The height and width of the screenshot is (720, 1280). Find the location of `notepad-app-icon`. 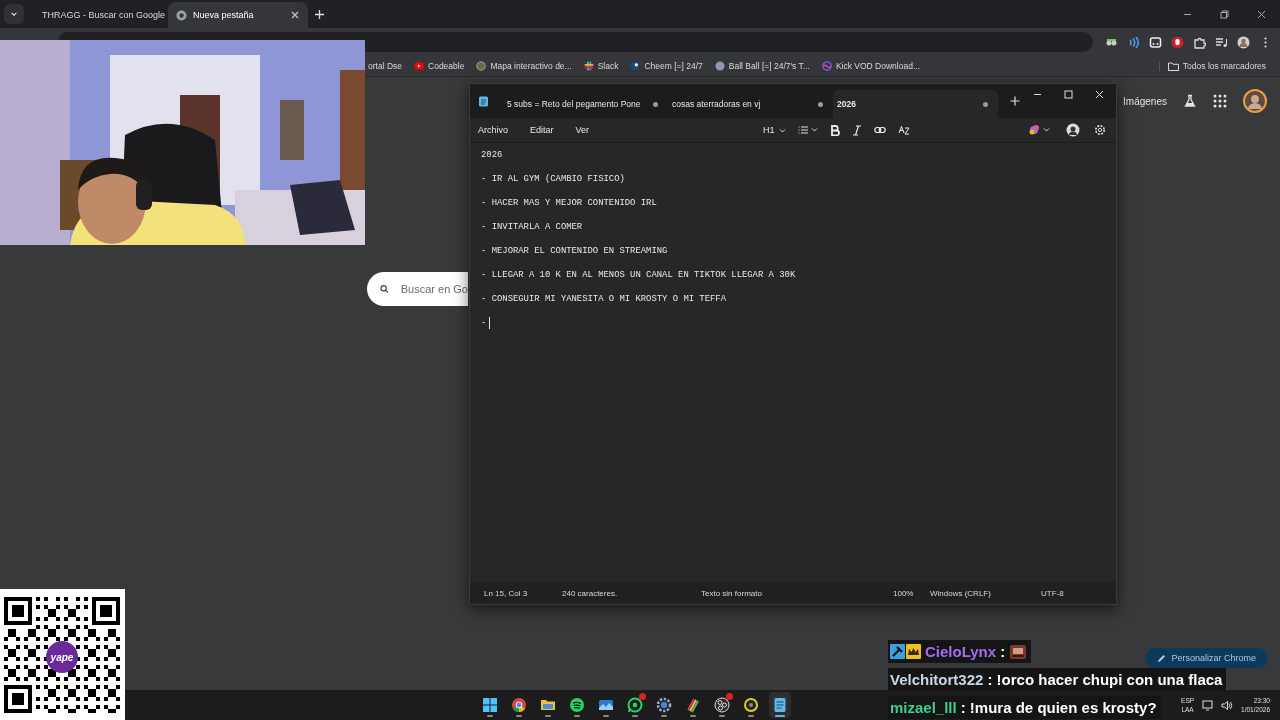

notepad-app-icon is located at coordinates (483, 101).